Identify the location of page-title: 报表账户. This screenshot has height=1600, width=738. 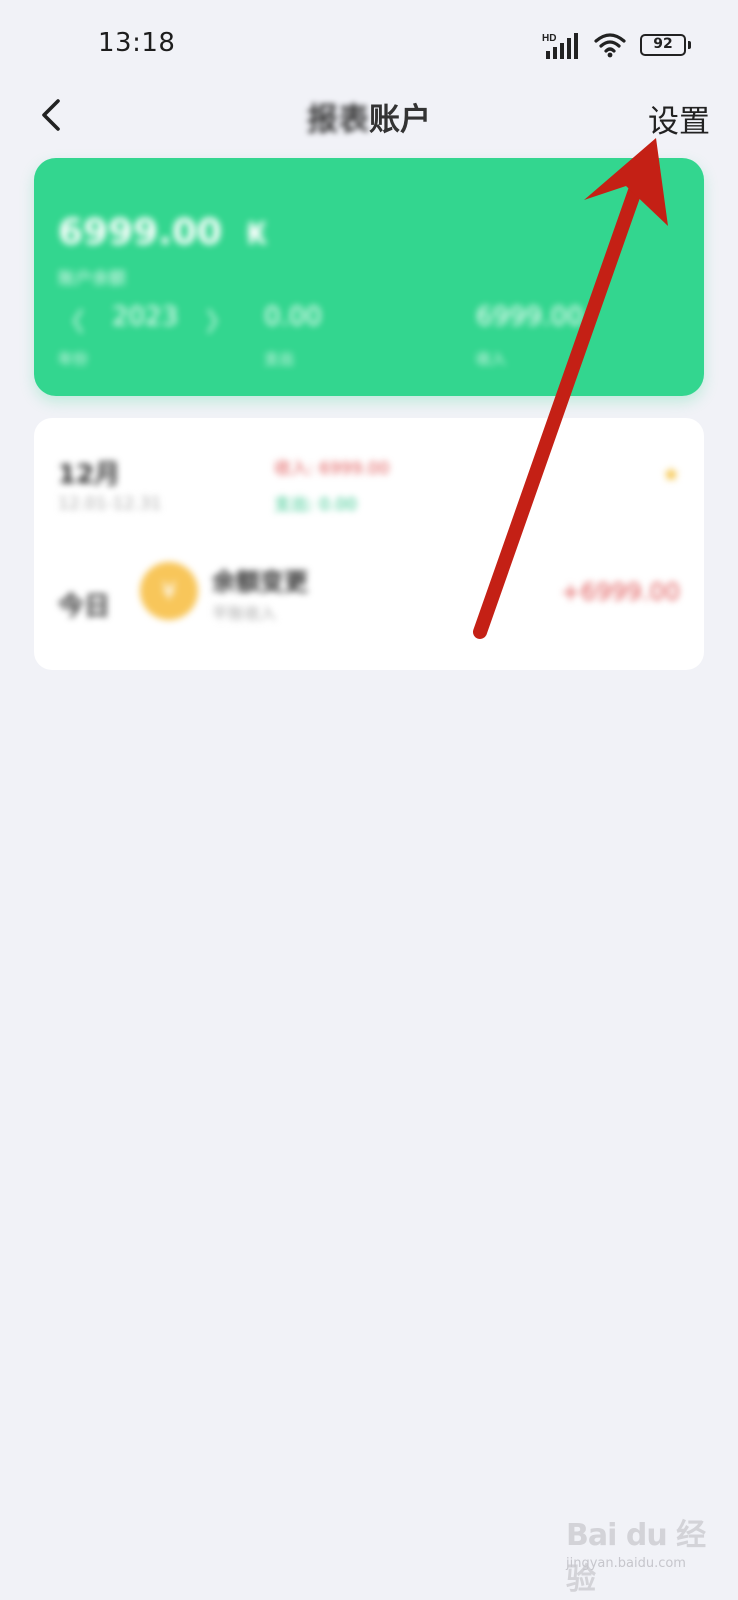
(369, 116).